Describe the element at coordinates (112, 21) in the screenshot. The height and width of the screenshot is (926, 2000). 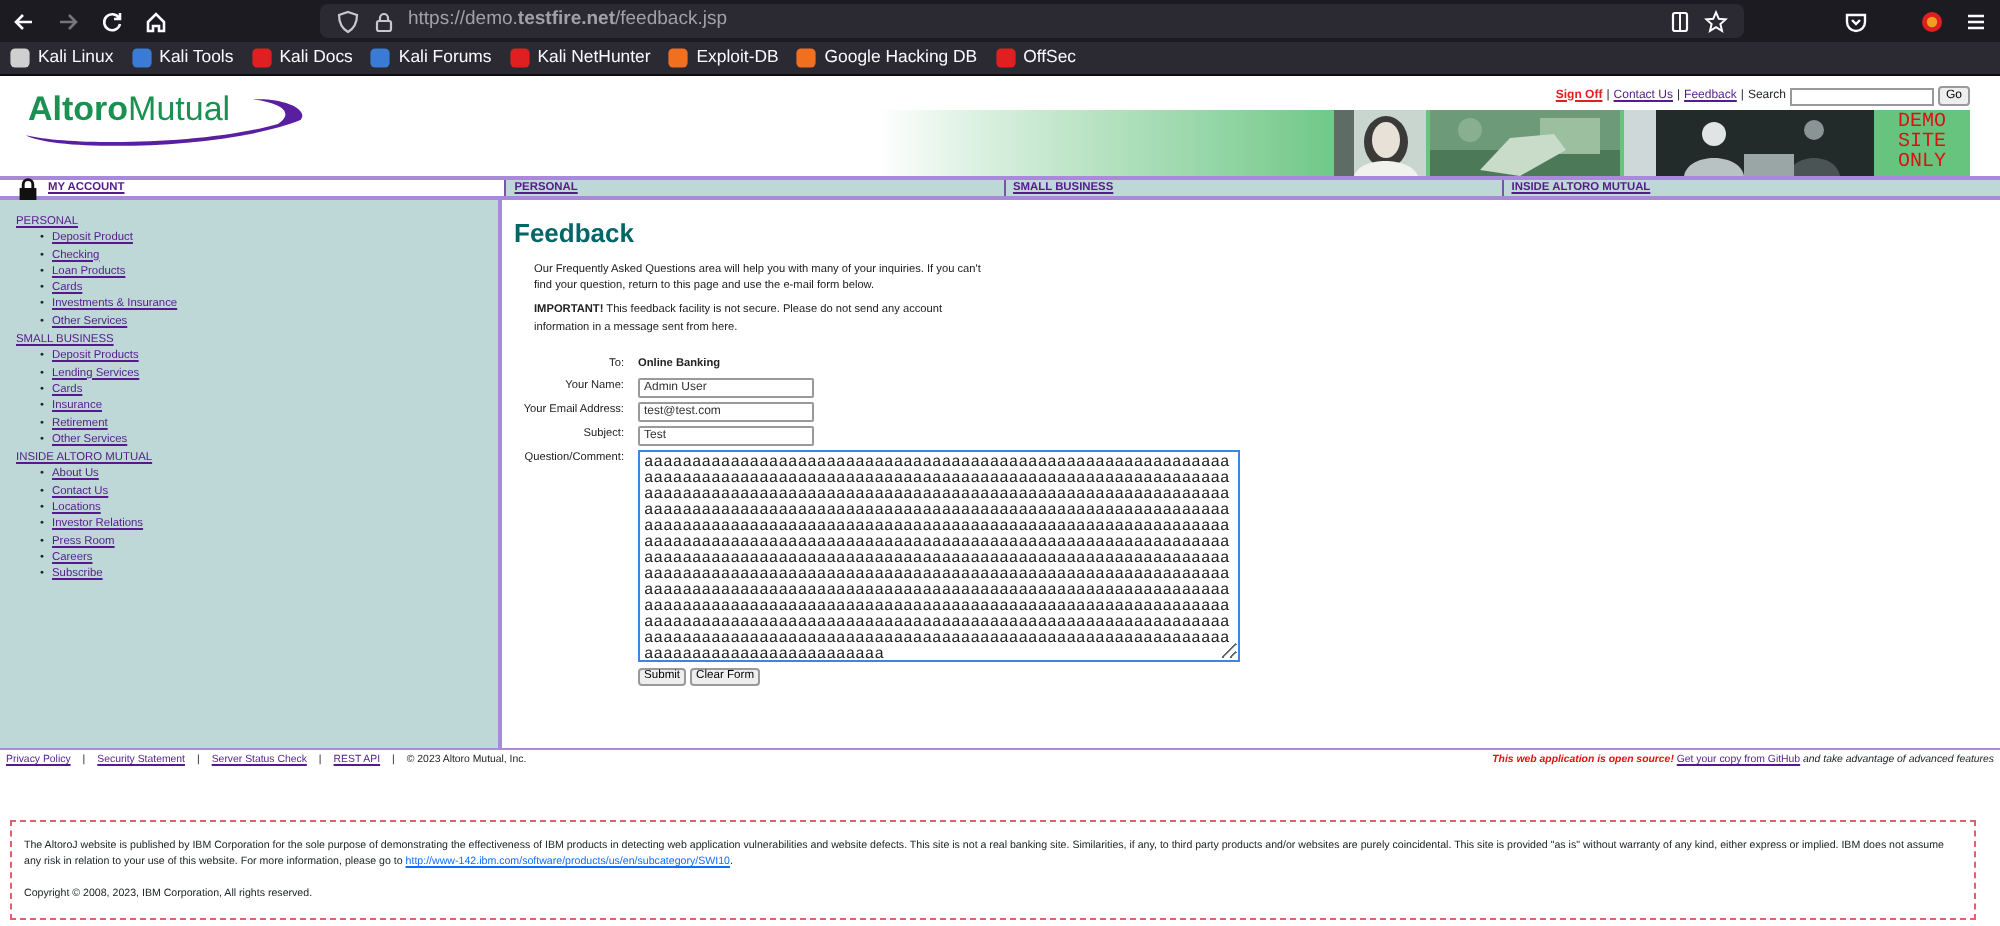
I see `reload-icon` at that location.